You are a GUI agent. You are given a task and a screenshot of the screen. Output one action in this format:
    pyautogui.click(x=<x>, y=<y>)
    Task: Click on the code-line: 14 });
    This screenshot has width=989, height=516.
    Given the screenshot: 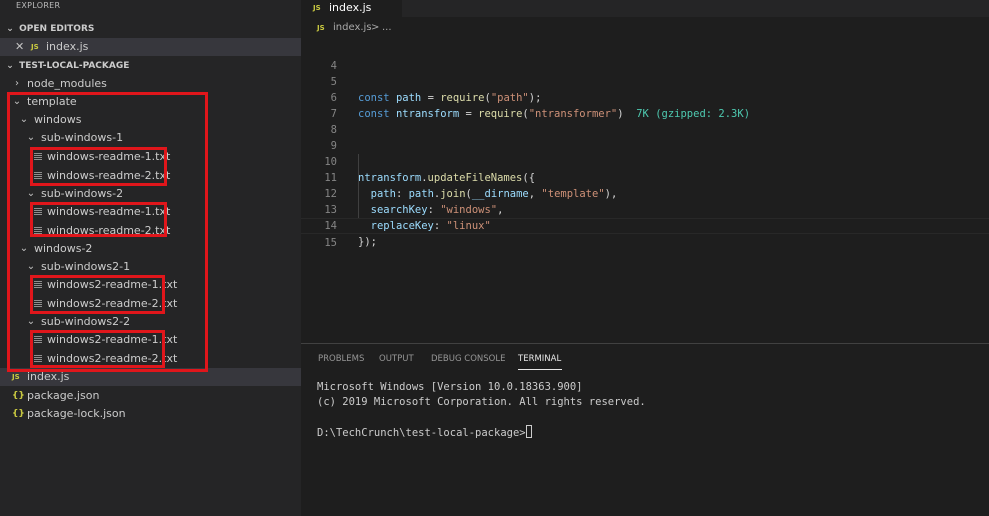 What is the action you would take?
    pyautogui.click(x=645, y=225)
    